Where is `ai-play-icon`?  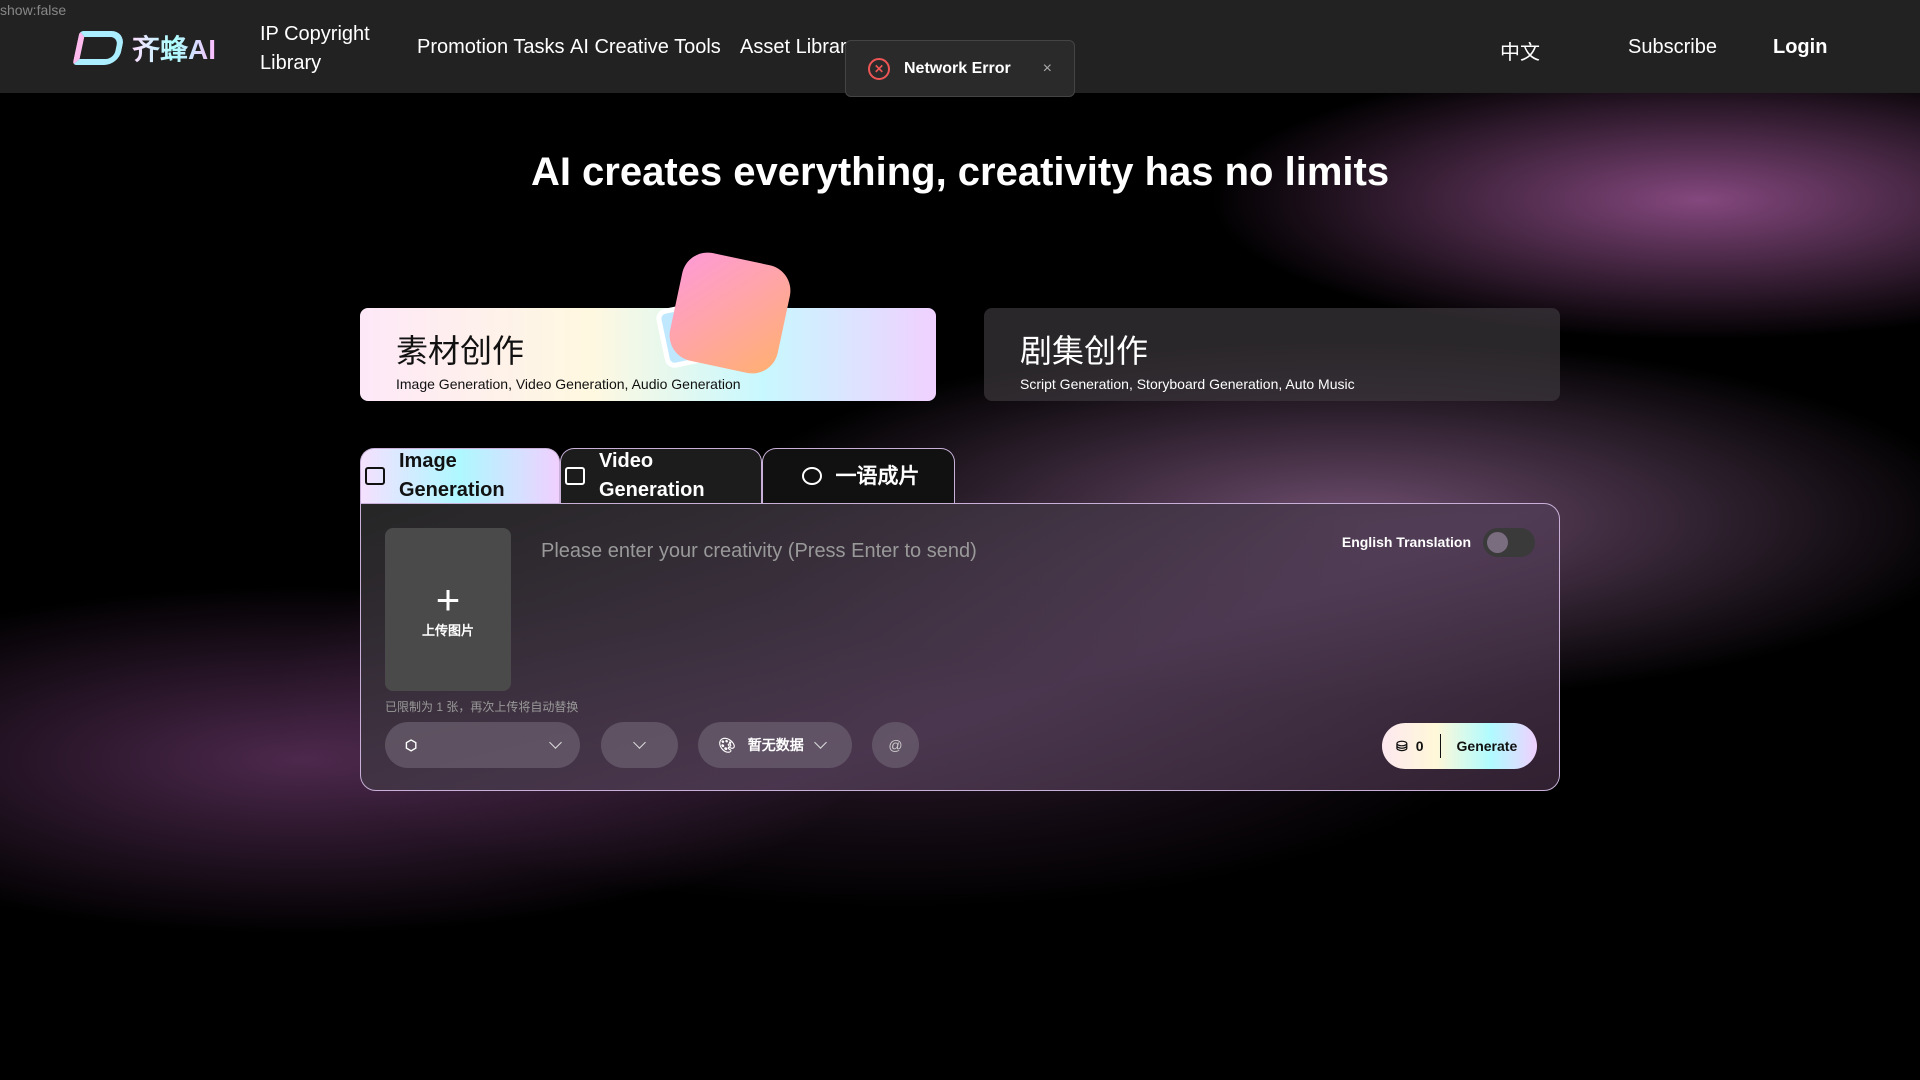
ai-play-icon is located at coordinates (811, 476).